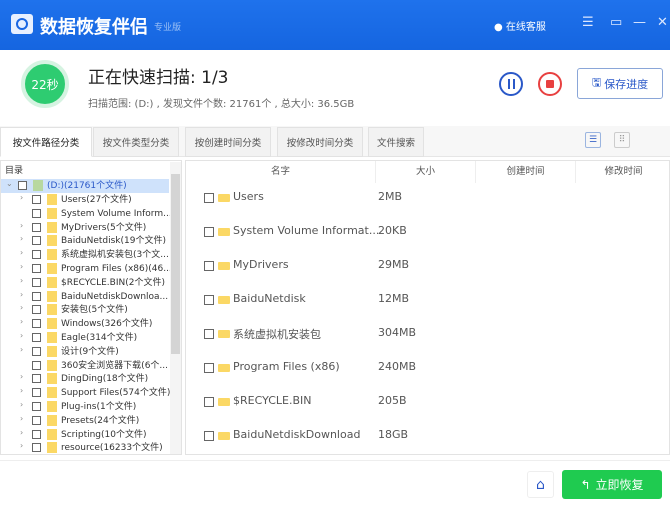 The width and height of the screenshot is (670, 516). What do you see at coordinates (85, 421) in the screenshot?
I see `tree-item: › Presets(24个文件)` at bounding box center [85, 421].